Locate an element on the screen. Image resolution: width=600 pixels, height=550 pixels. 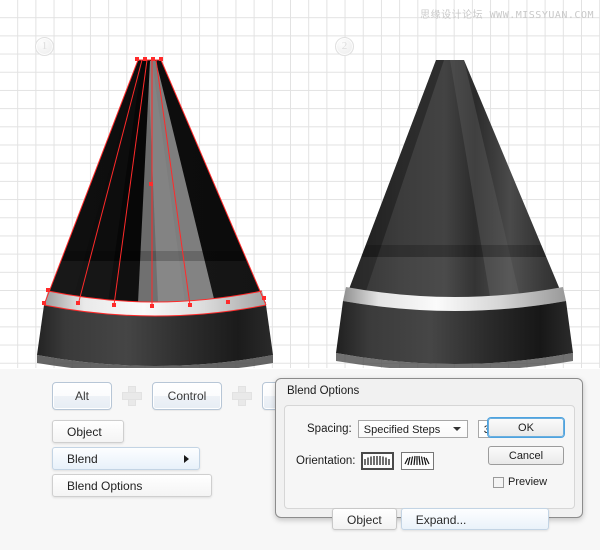
ok-button: OK is located at coordinates (526, 427).